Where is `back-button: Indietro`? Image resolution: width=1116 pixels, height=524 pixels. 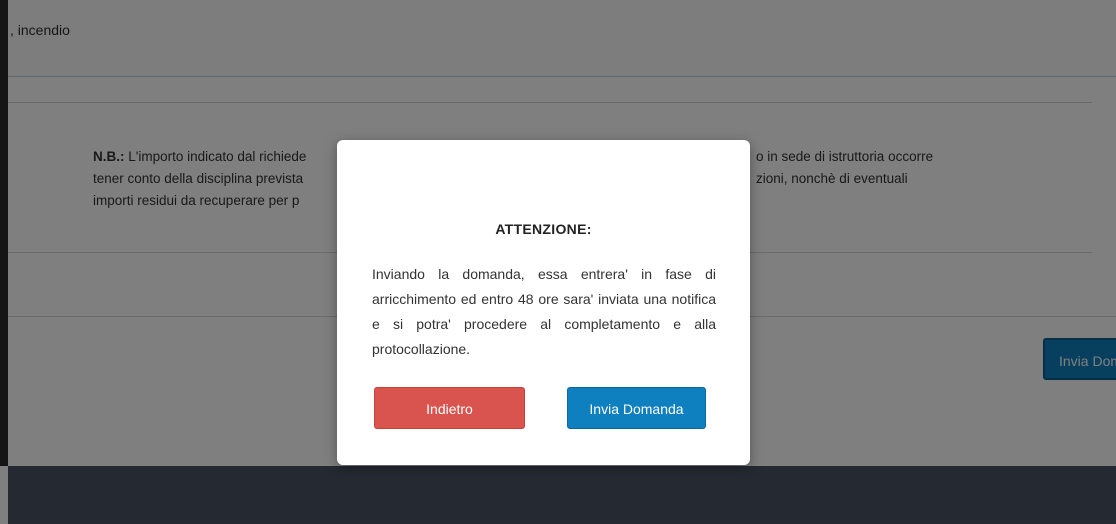
back-button: Indietro is located at coordinates (449, 408).